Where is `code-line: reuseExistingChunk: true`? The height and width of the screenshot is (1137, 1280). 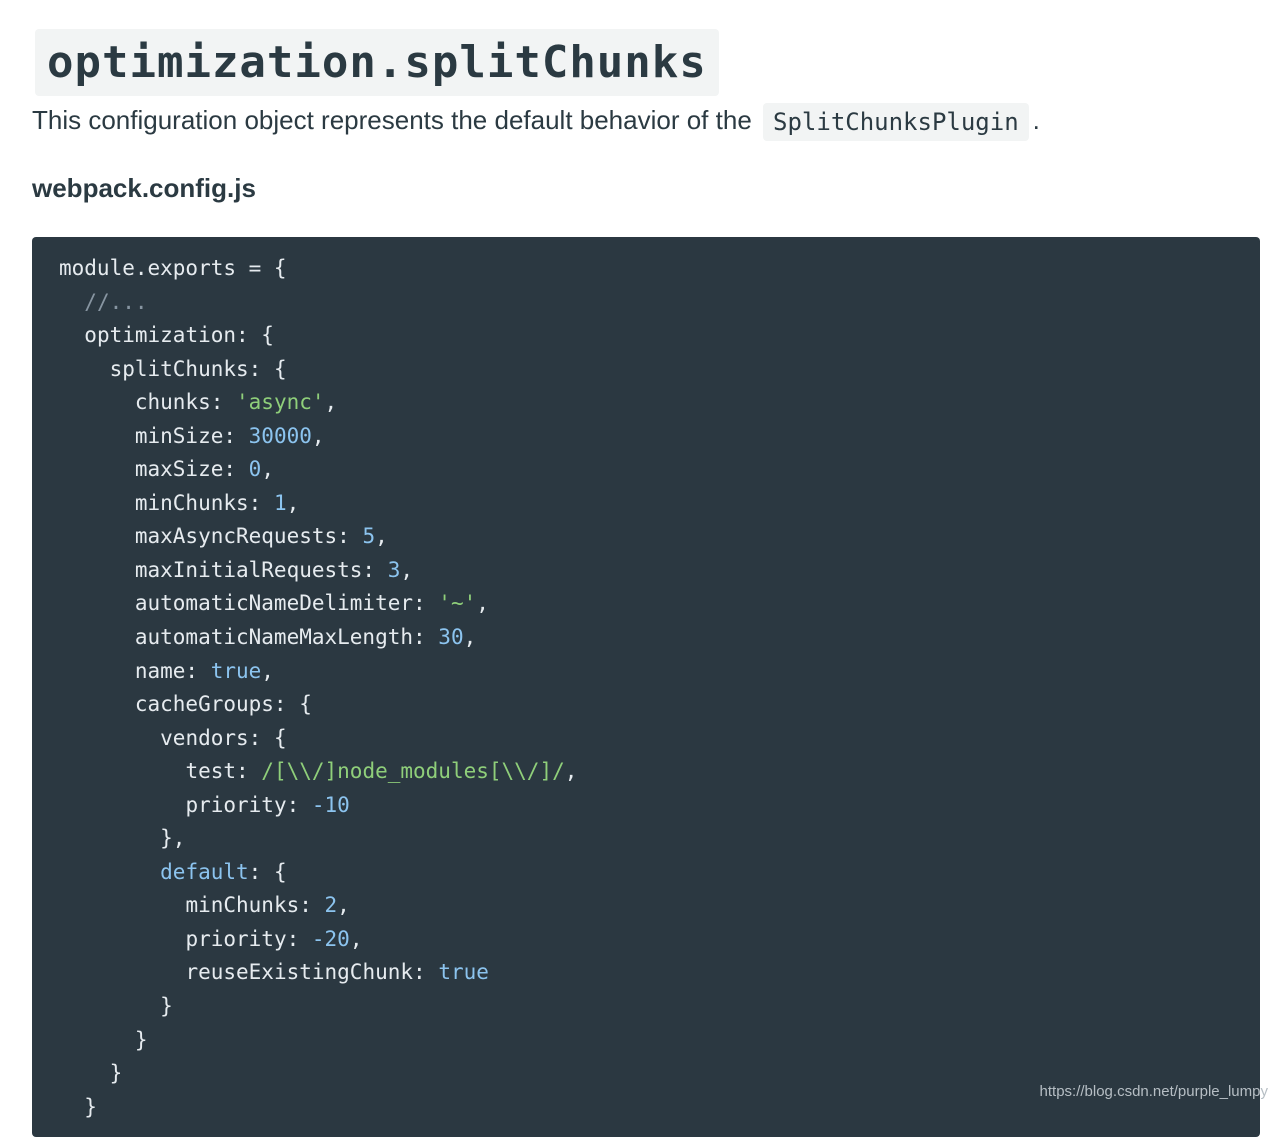 code-line: reuseExistingChunk: true is located at coordinates (318, 973).